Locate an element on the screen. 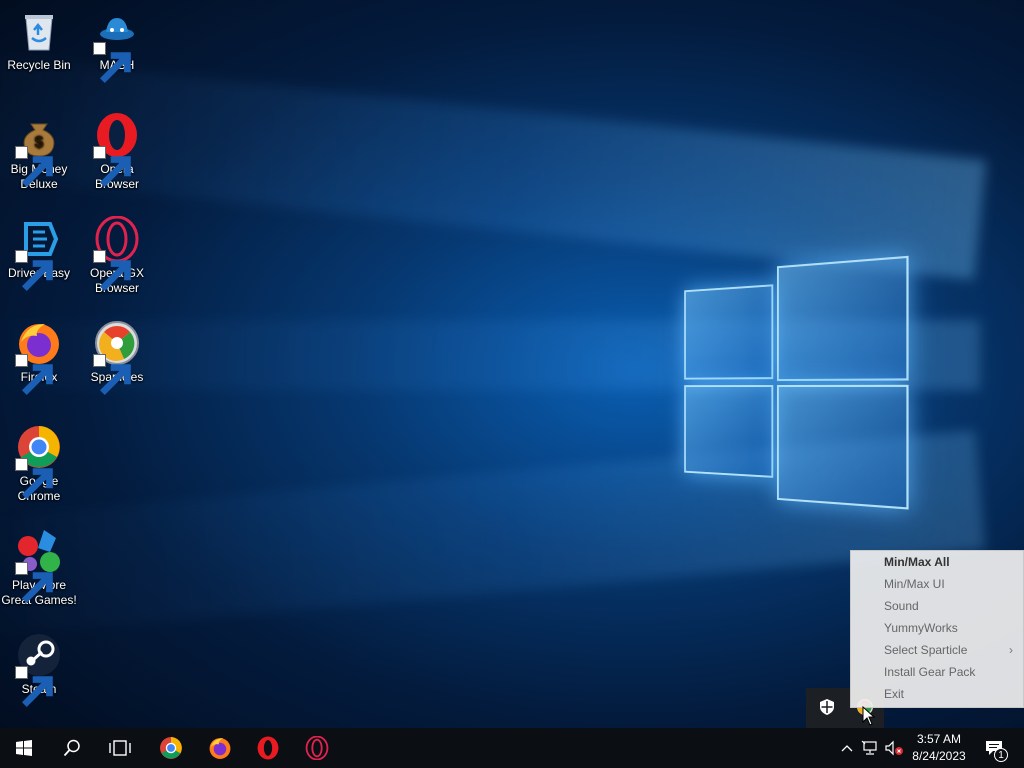 The image size is (1024, 768). notification-count-badge: 1 is located at coordinates (1001, 755).